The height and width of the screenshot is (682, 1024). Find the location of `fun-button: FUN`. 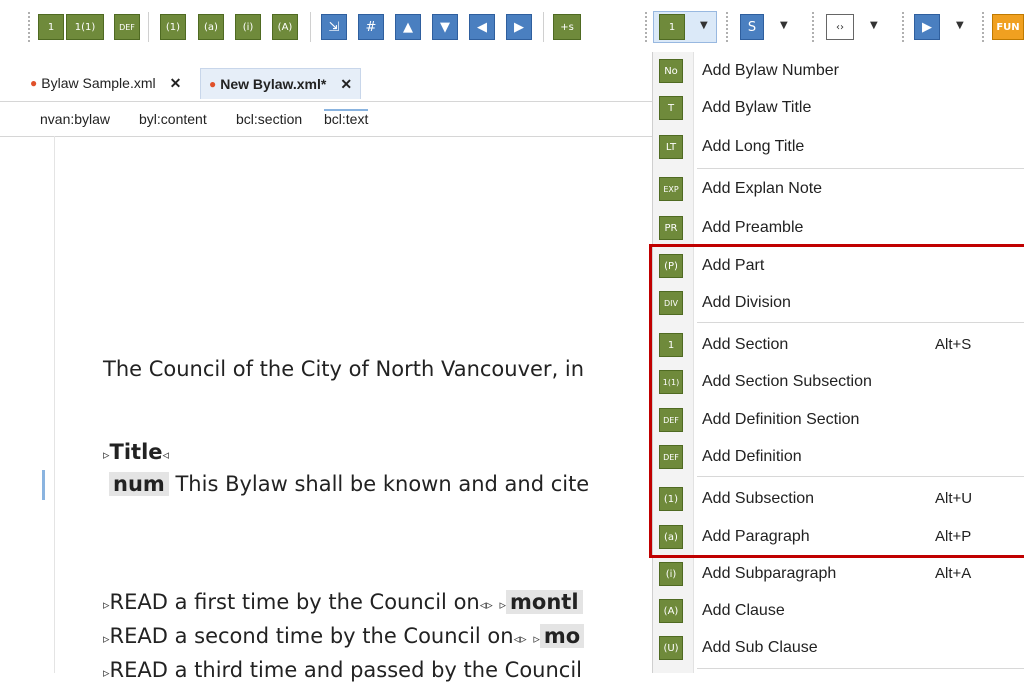

fun-button: FUN is located at coordinates (1008, 27).